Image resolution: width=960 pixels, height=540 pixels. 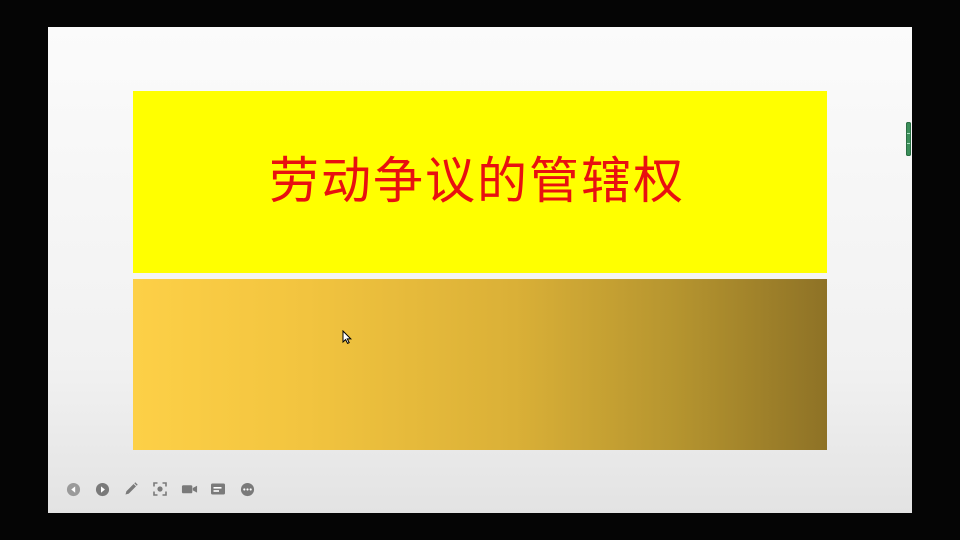 I want to click on pen-icon, so click(x=131, y=488).